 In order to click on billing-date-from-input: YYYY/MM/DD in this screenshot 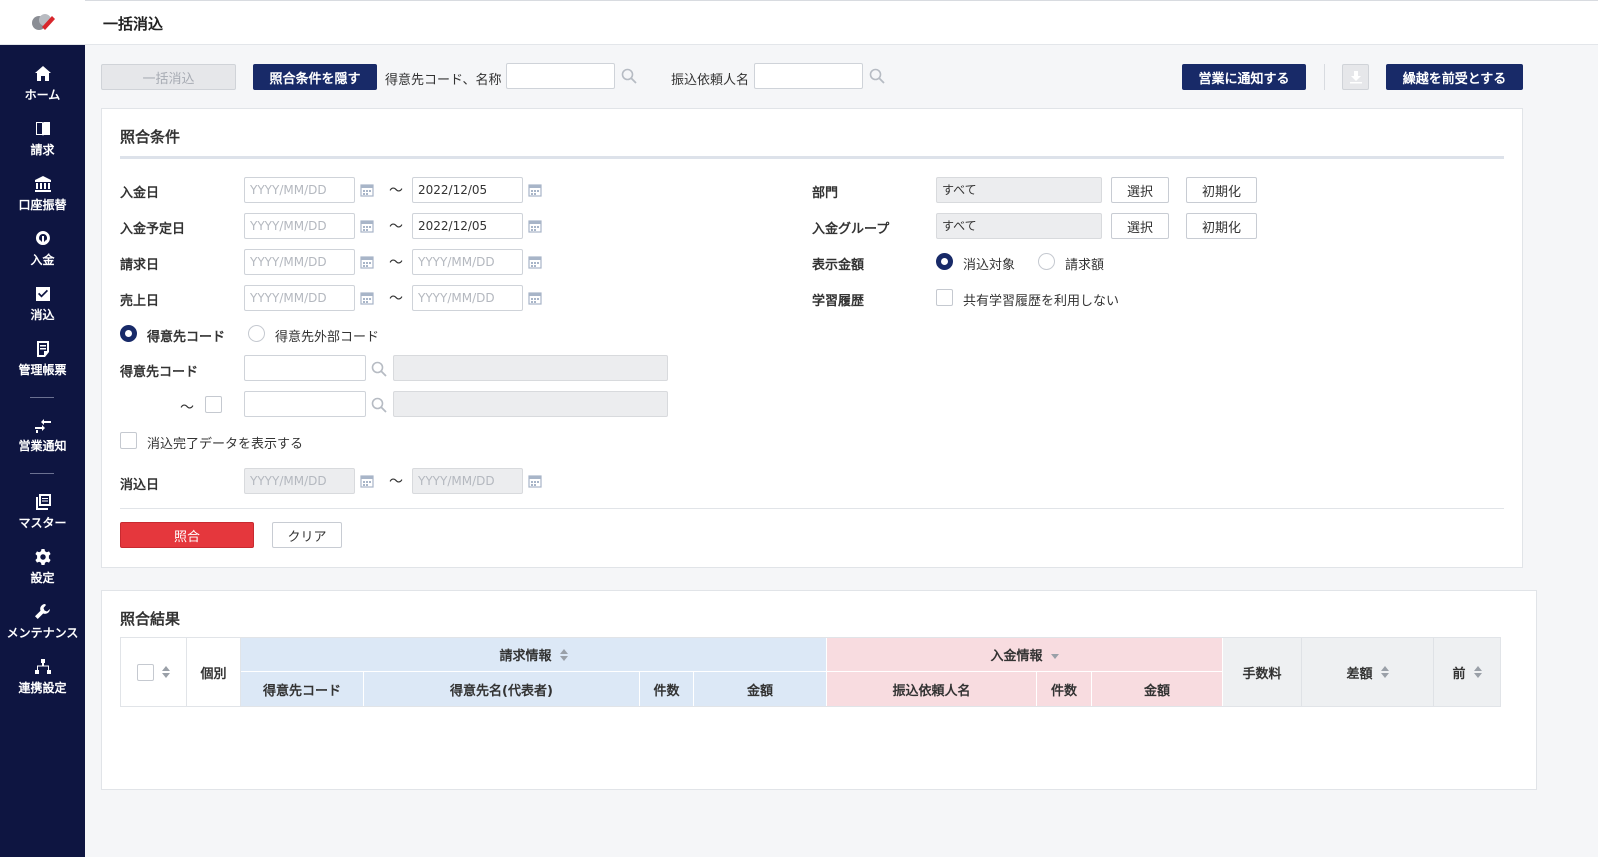, I will do `click(299, 262)`.